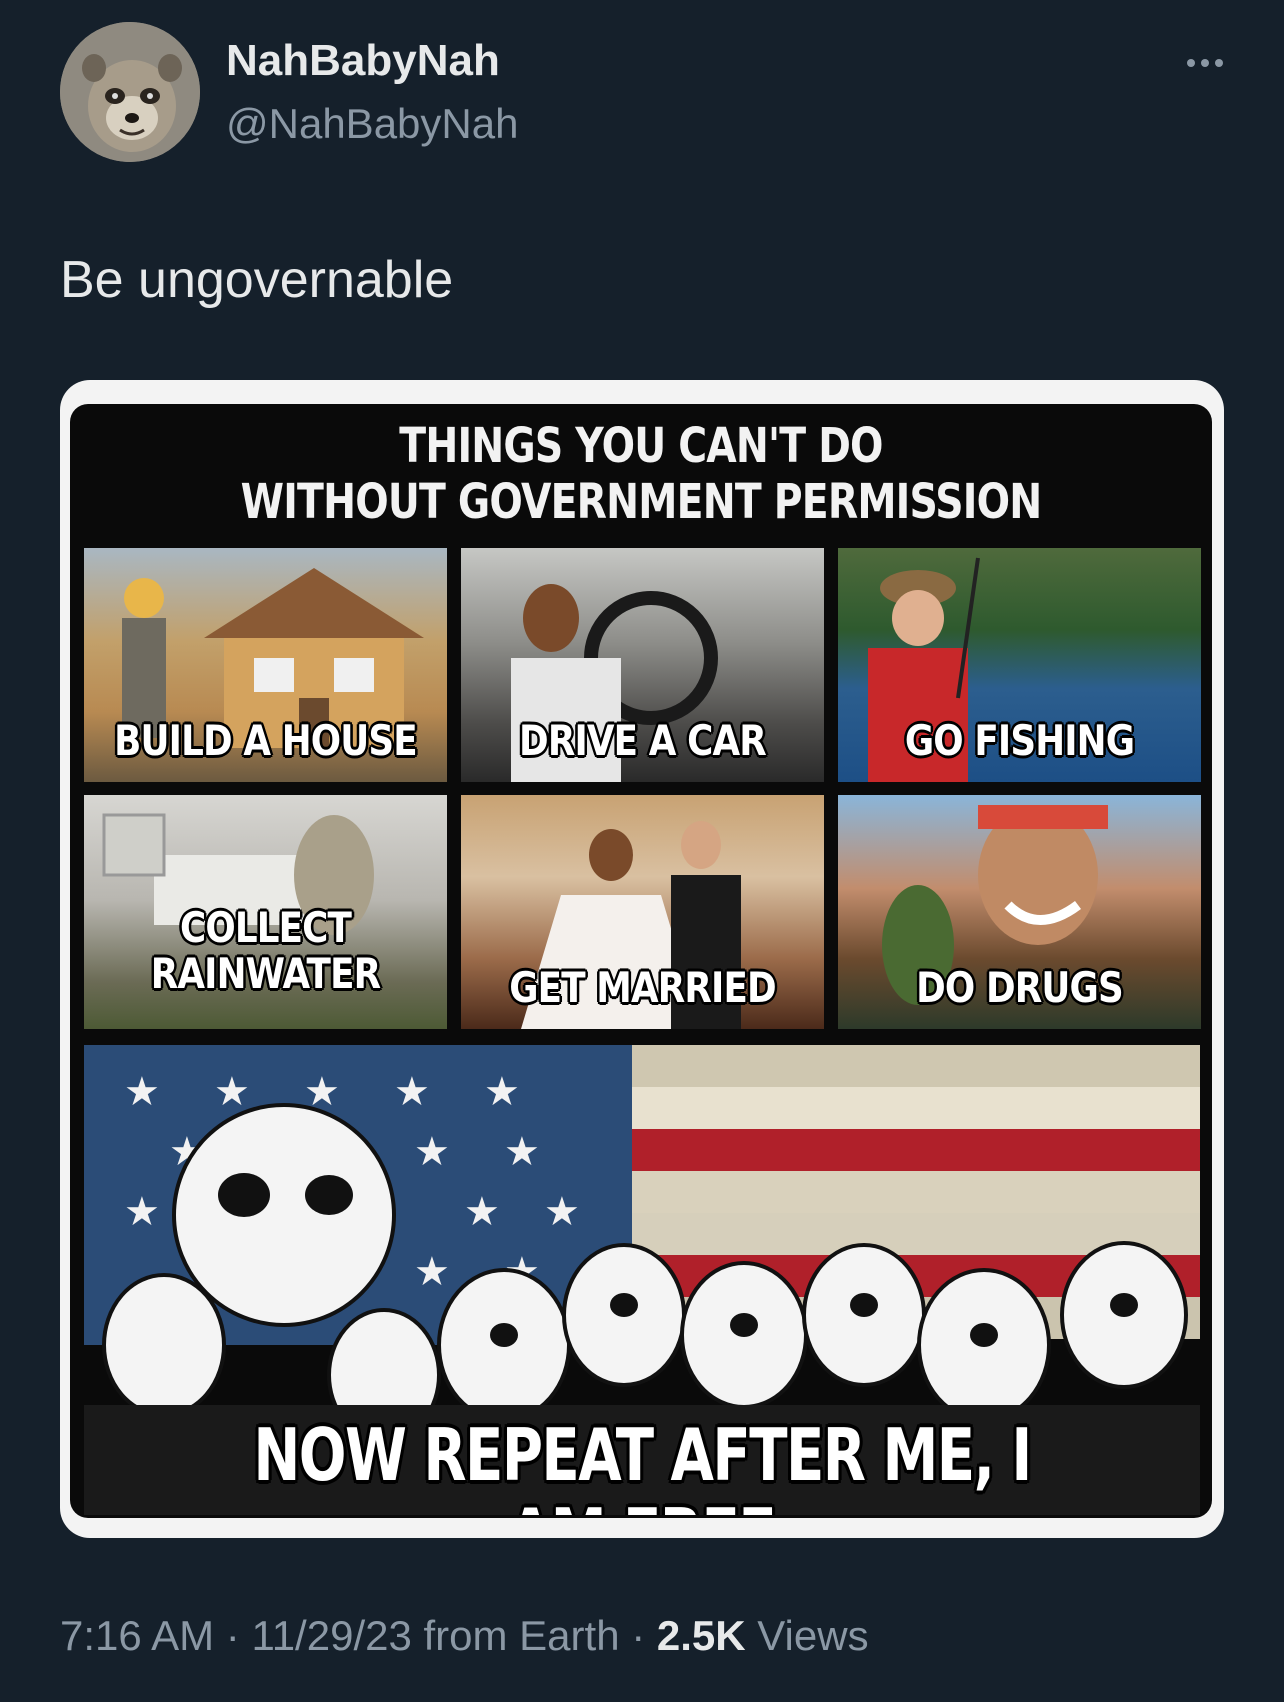 Image resolution: width=1284 pixels, height=1702 pixels. Describe the element at coordinates (1019, 665) in the screenshot. I see `panel-go-fishing: GO FISHING` at that location.